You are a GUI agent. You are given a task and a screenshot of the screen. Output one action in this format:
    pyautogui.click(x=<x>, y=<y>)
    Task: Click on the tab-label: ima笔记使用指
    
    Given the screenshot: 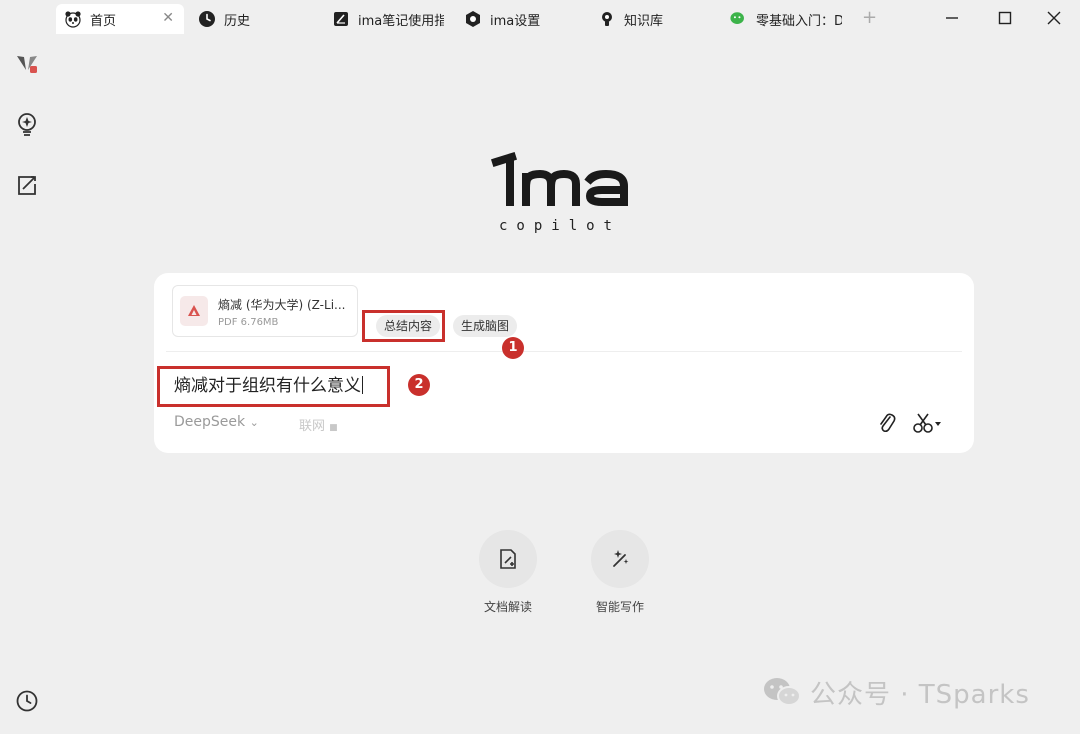 What is the action you would take?
    pyautogui.click(x=401, y=21)
    